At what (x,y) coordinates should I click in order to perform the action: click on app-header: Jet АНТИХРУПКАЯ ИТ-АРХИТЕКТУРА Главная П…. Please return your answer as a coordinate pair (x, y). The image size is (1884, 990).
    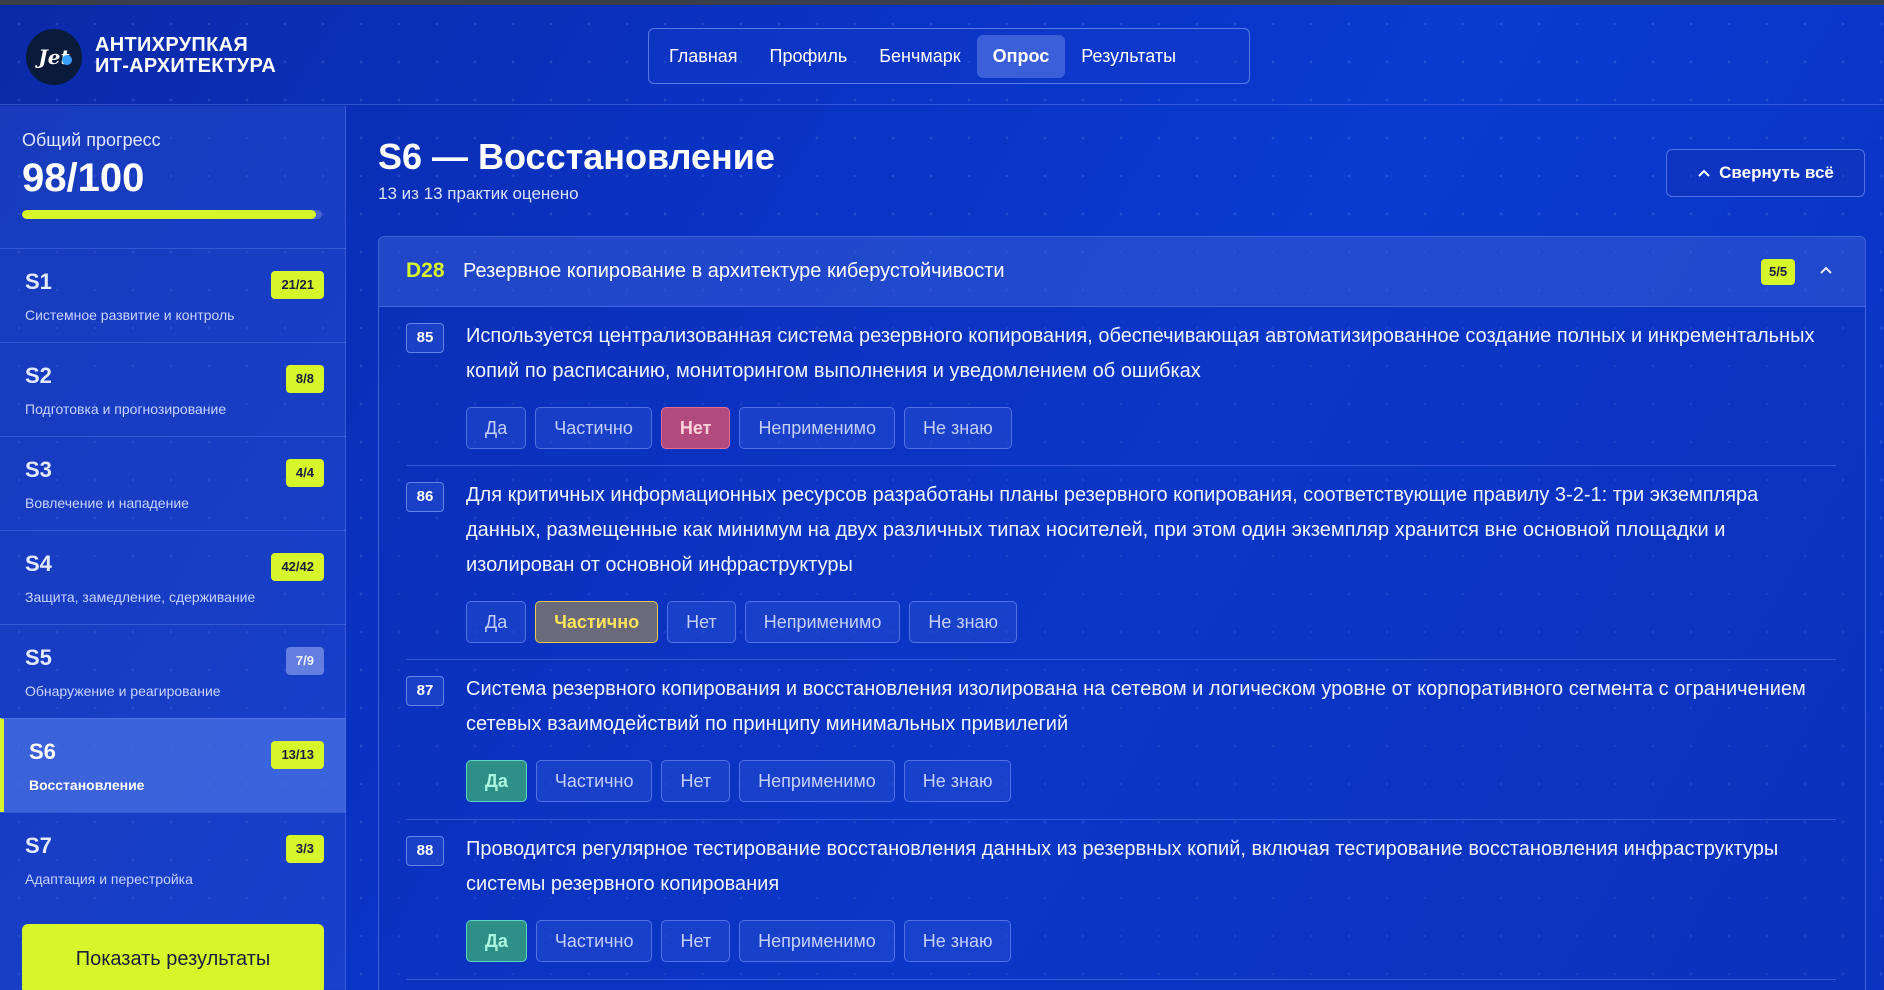
    Looking at the image, I should click on (942, 55).